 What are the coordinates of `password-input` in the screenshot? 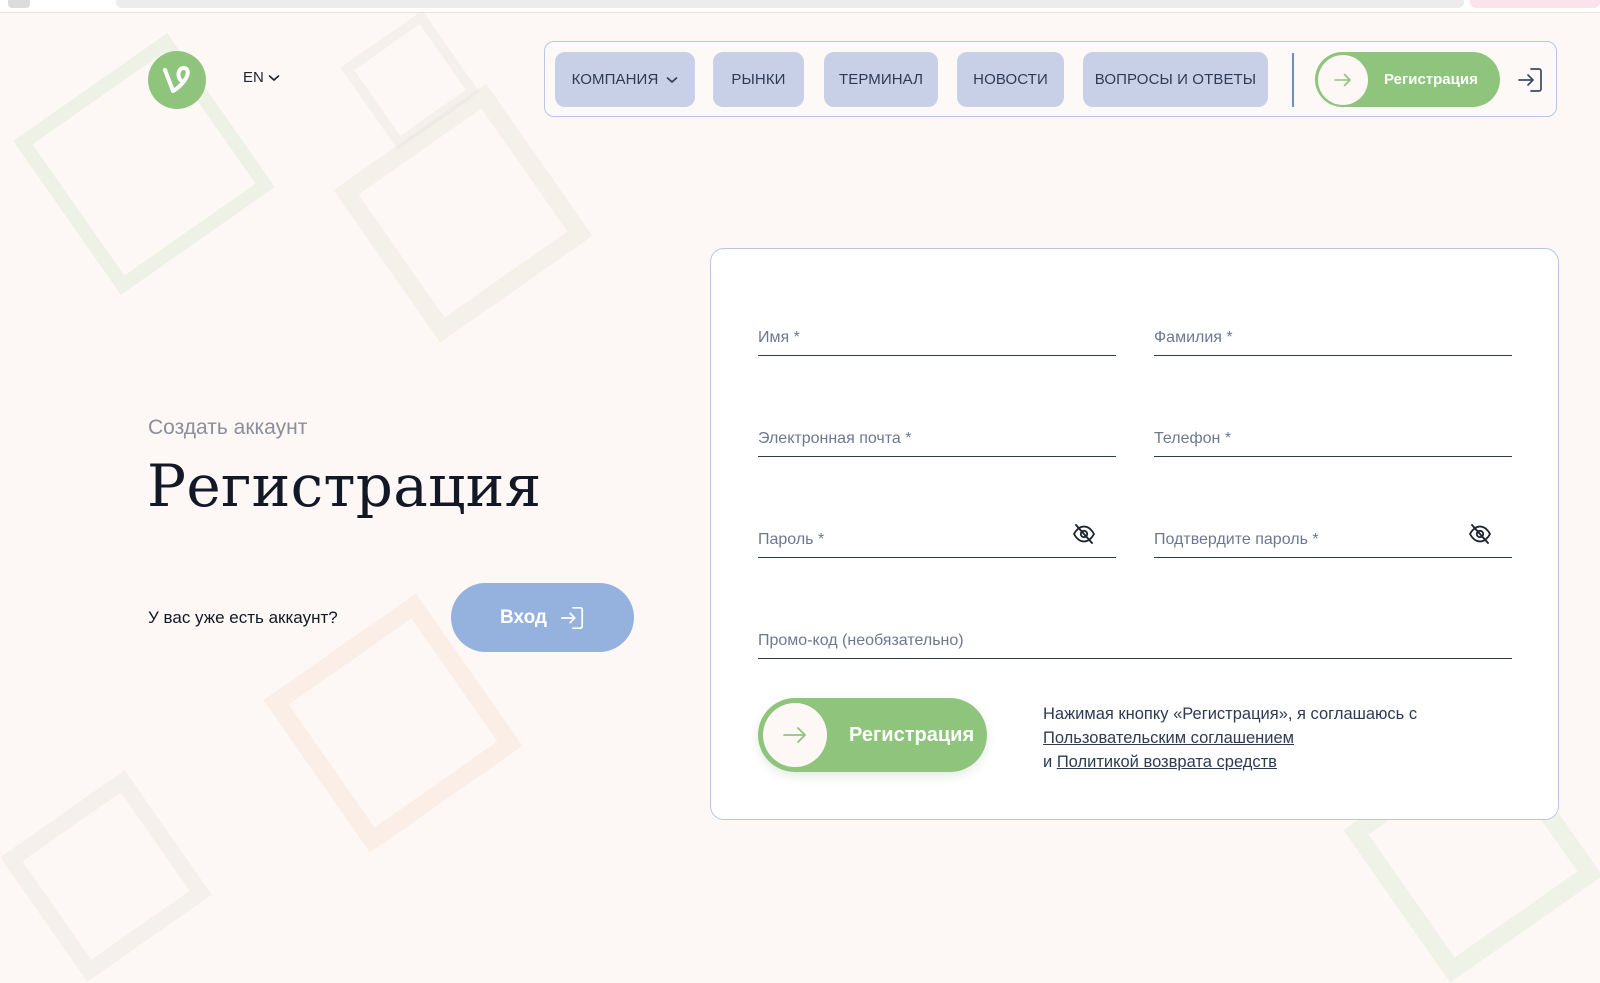 It's located at (937, 540).